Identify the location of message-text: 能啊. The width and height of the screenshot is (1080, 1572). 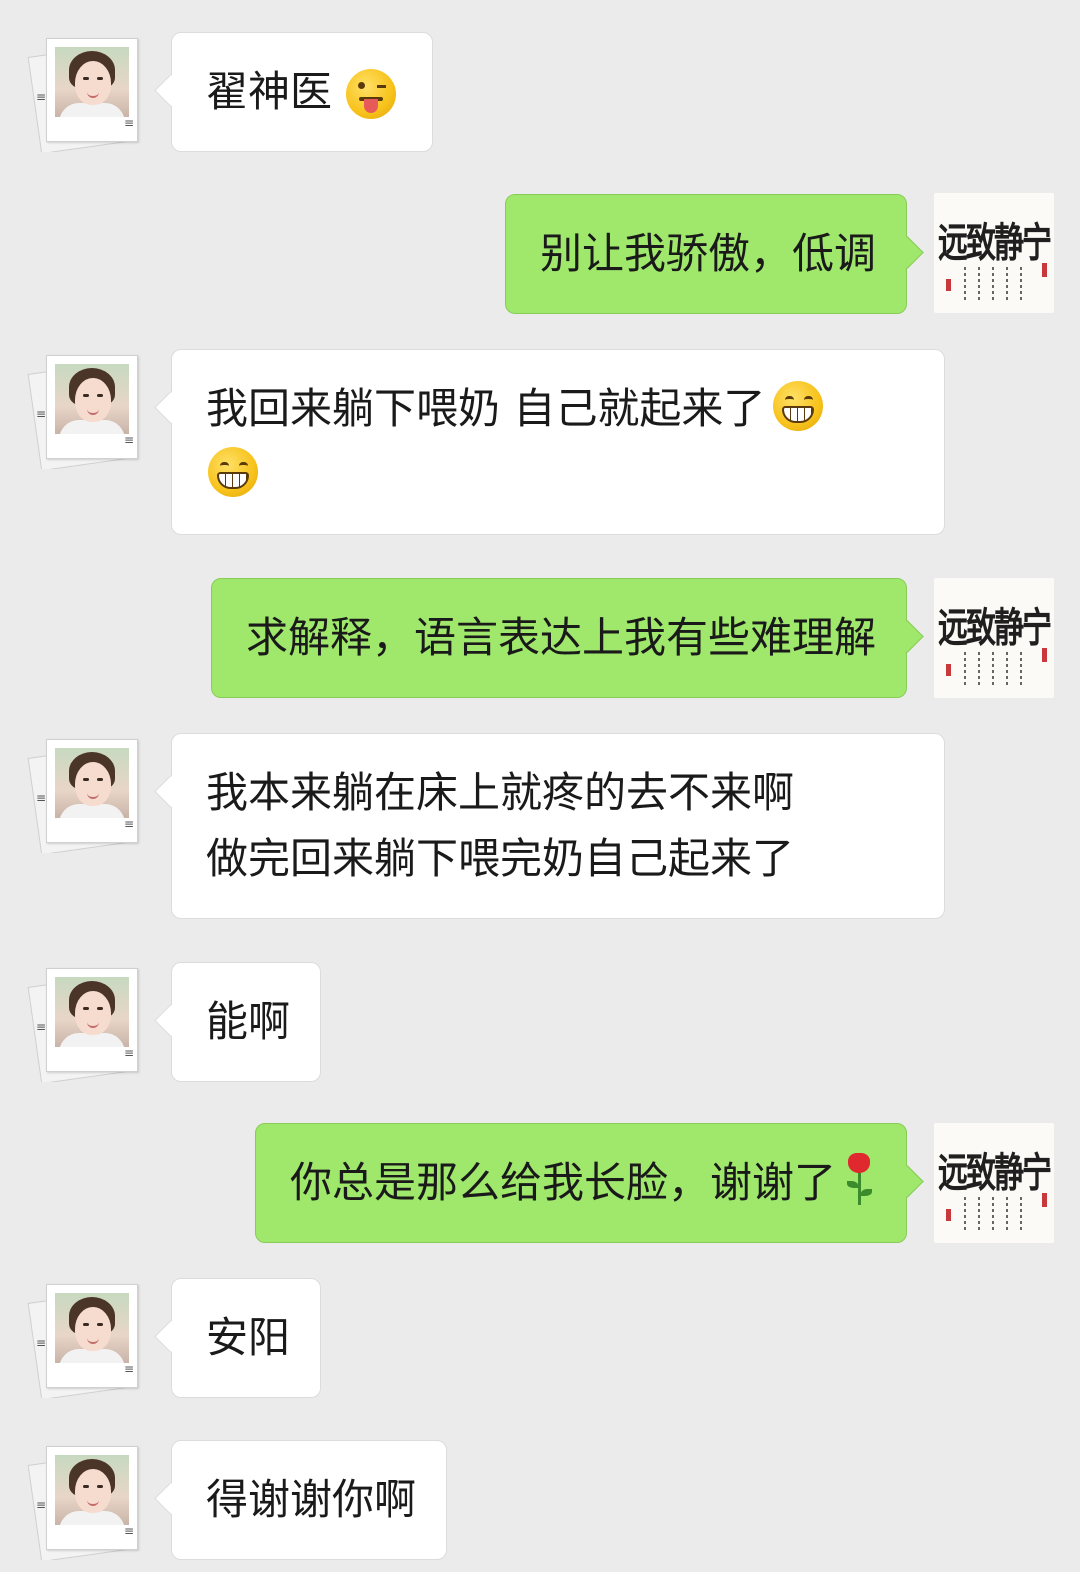
(248, 1021).